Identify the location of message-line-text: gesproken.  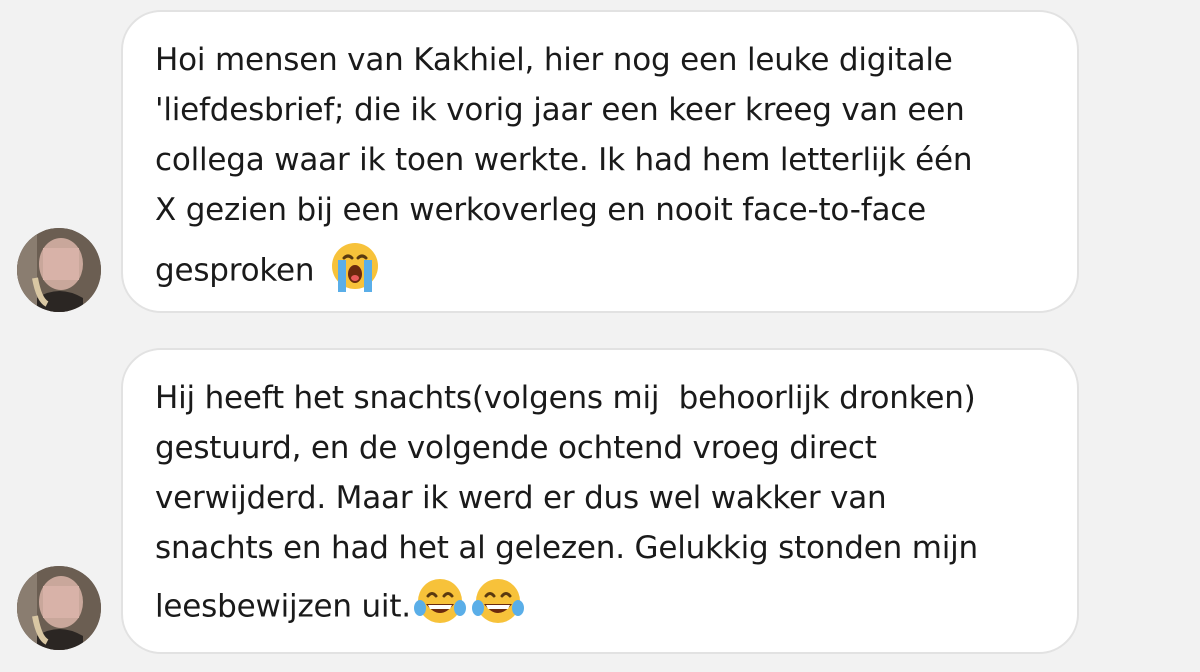
(240, 270).